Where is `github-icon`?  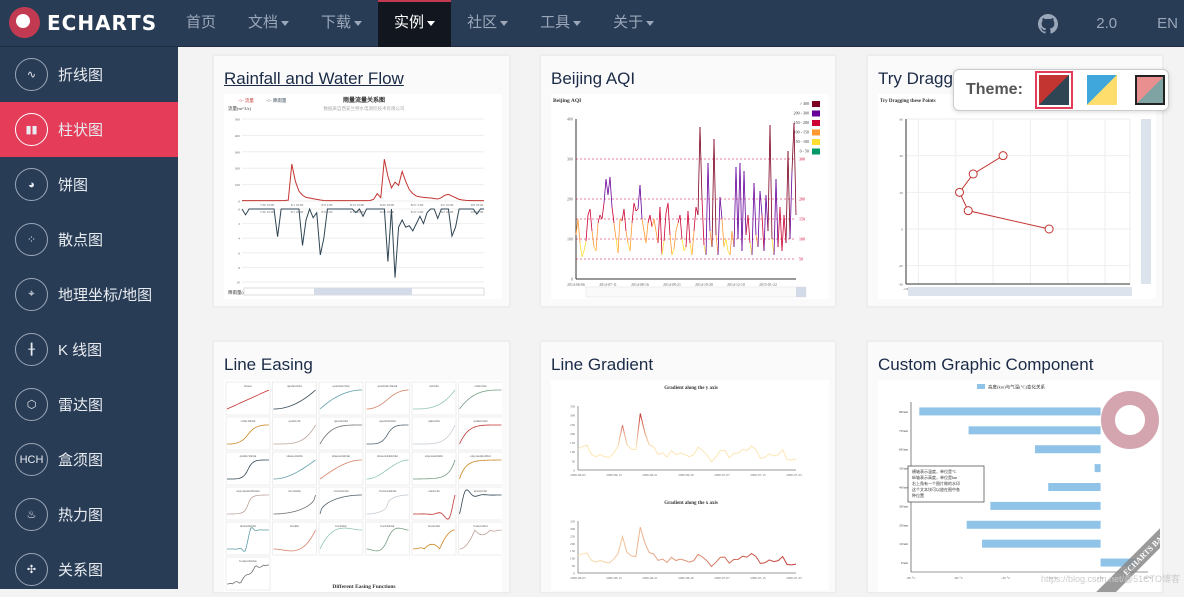
github-icon is located at coordinates (1048, 24).